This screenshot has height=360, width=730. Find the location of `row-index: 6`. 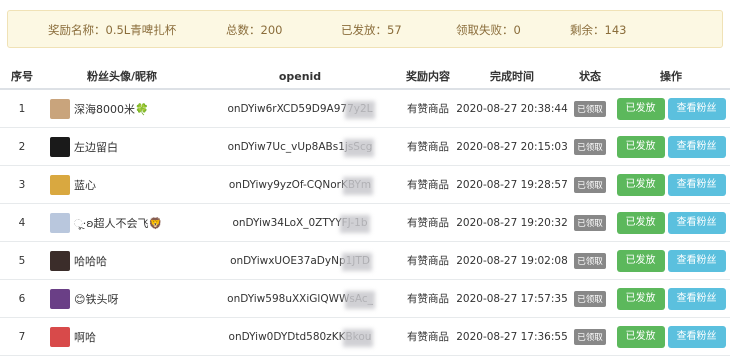

row-index: 6 is located at coordinates (22, 298).